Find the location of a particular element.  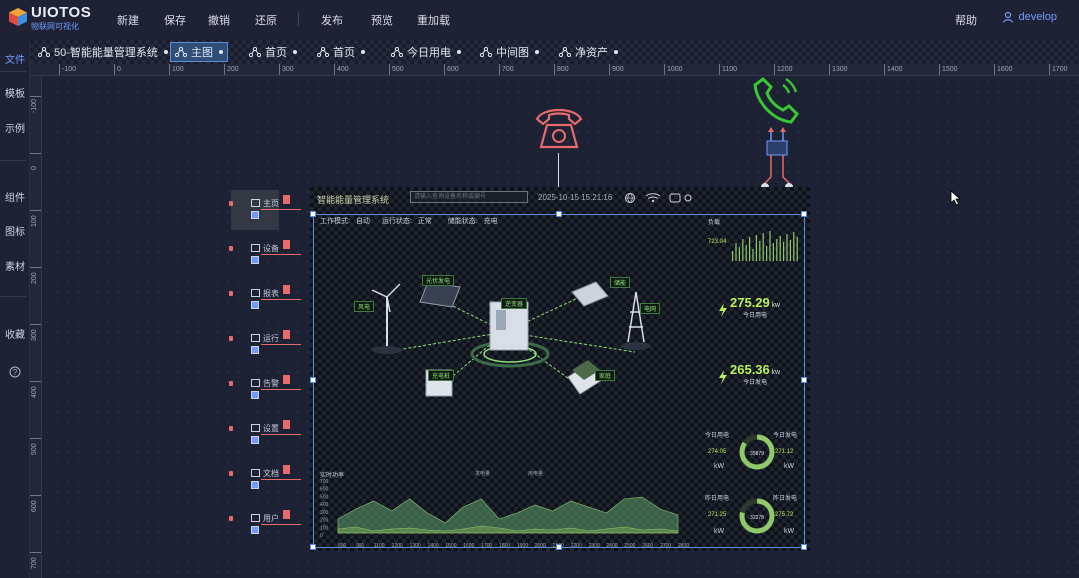

logo-title: UIOTOS is located at coordinates (61, 12).